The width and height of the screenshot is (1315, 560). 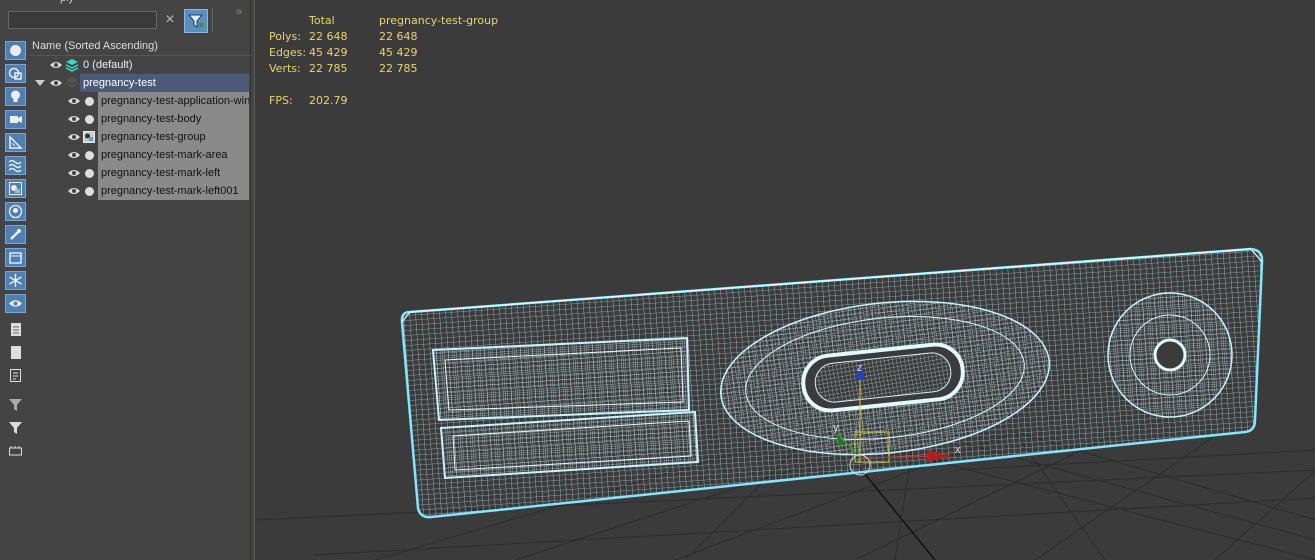 I want to click on xref-icon, so click(x=15, y=211).